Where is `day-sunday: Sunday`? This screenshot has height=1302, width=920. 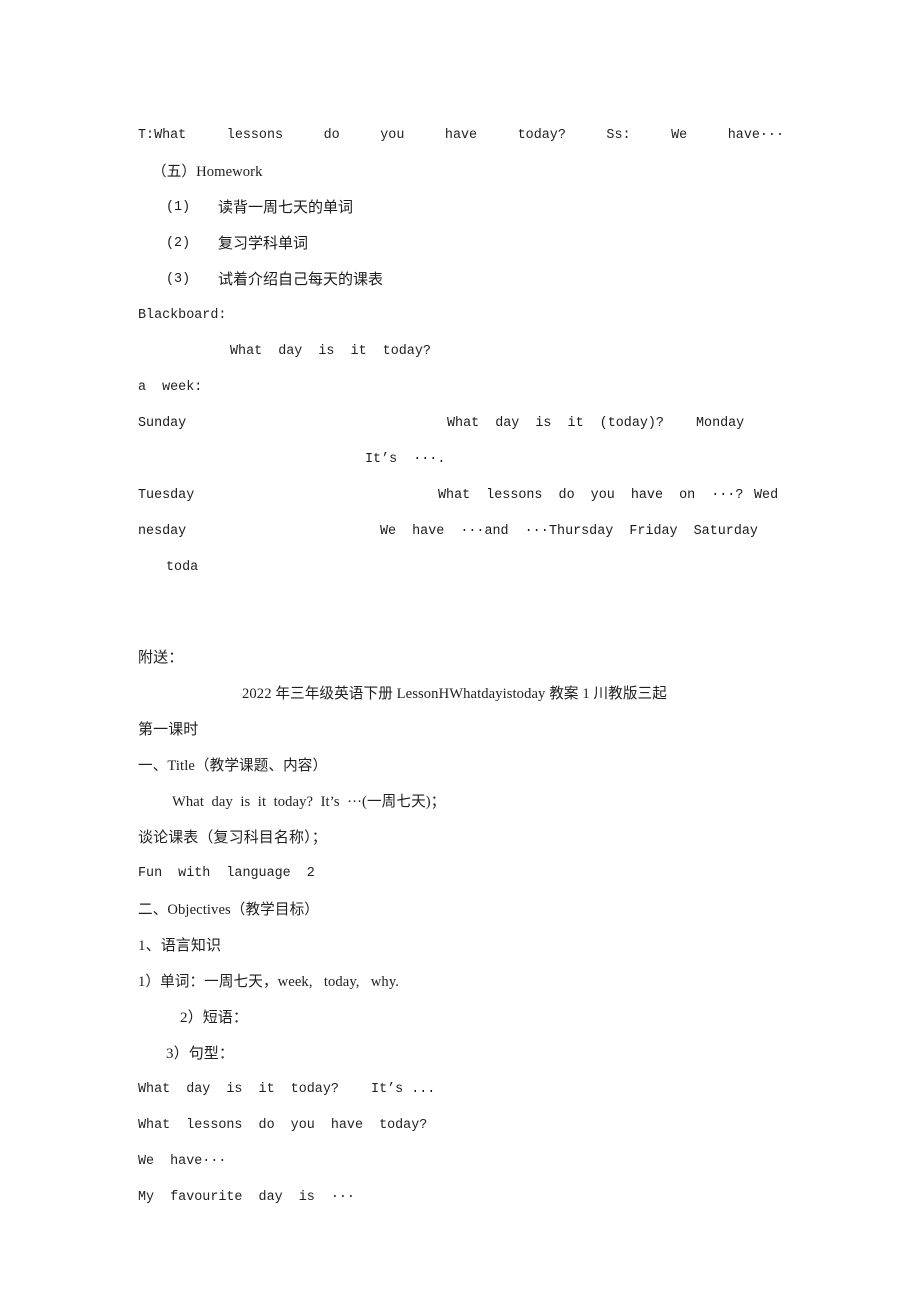 day-sunday: Sunday is located at coordinates (162, 423).